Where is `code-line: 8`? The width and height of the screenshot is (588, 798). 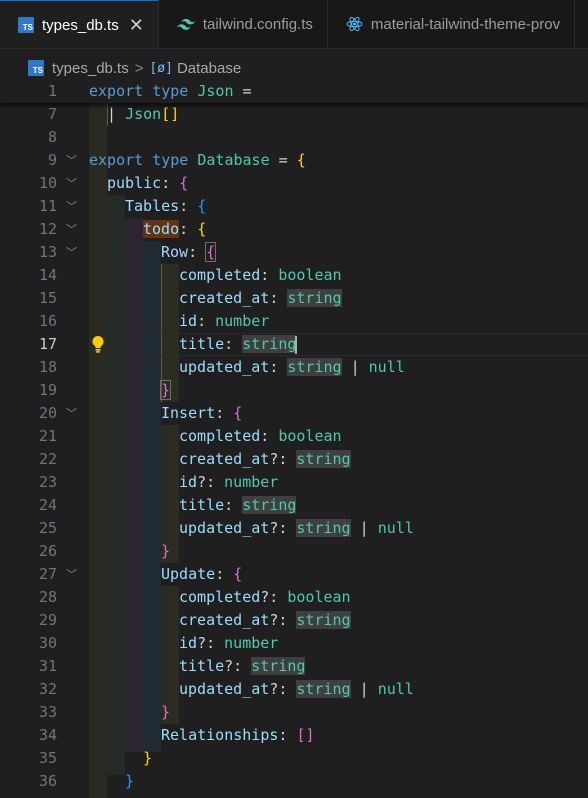
code-line: 8 is located at coordinates (52, 137).